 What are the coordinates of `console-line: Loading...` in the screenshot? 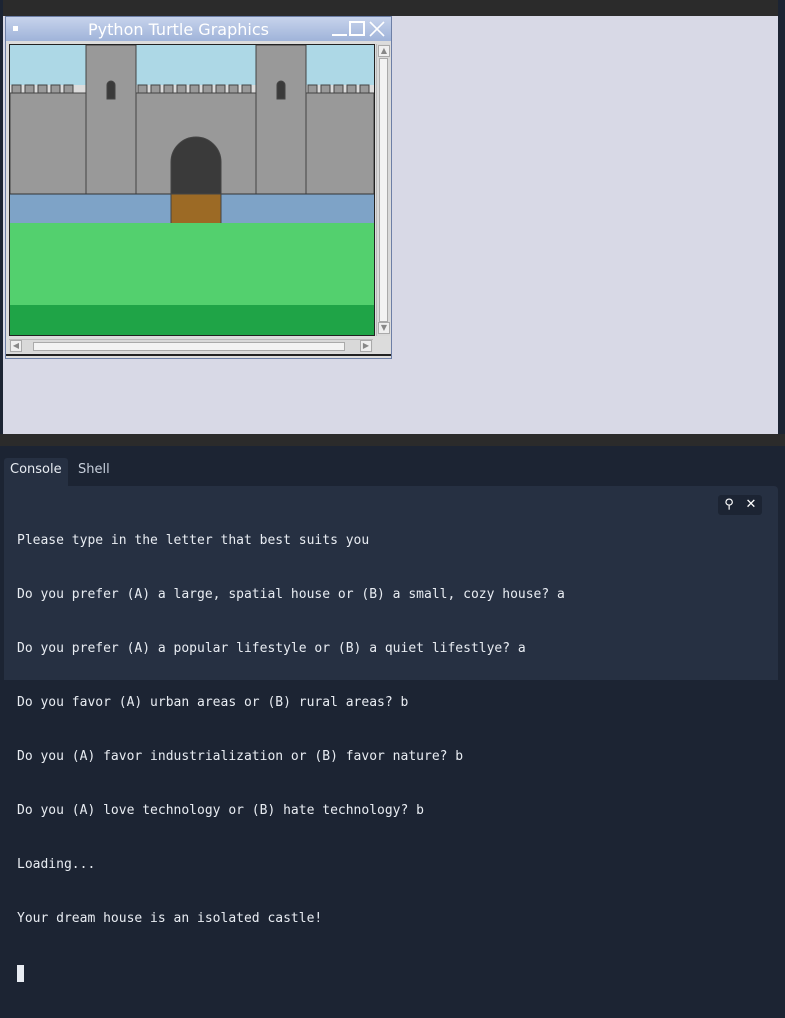 It's located at (56, 864).